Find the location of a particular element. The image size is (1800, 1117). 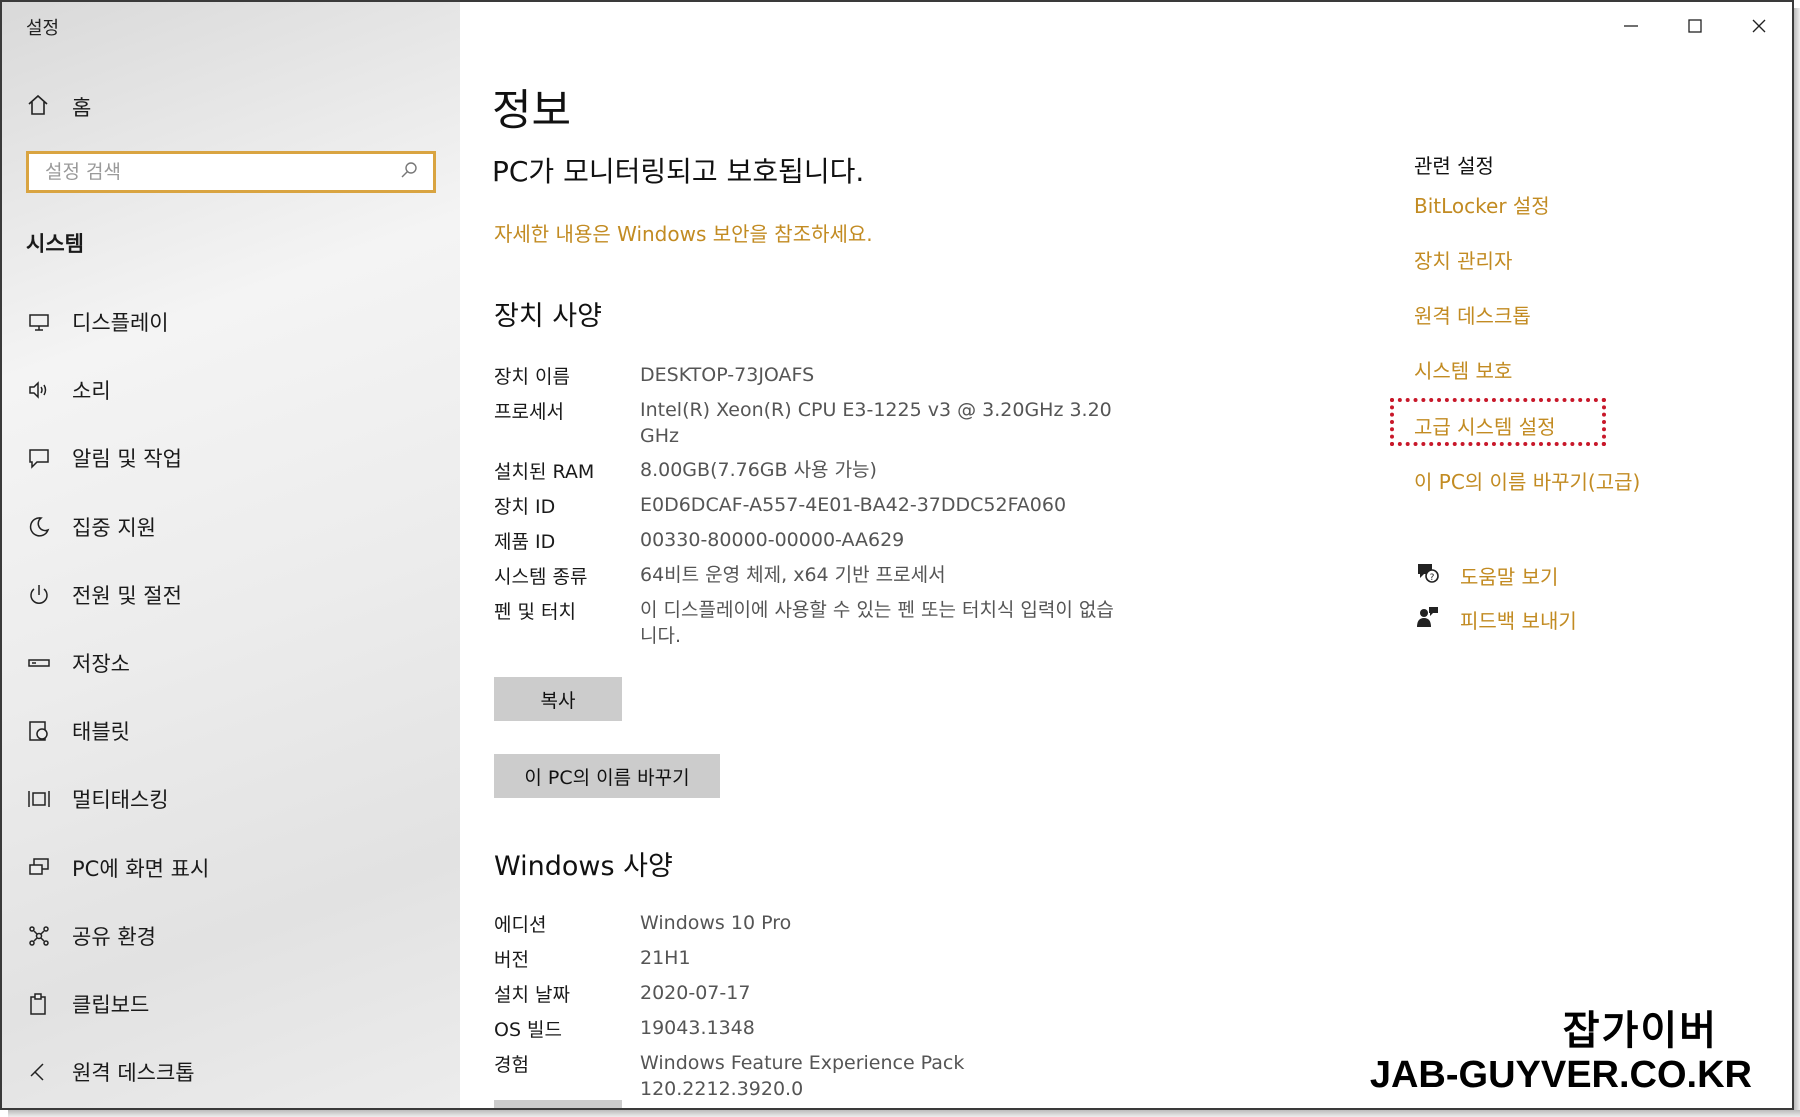

close-button is located at coordinates (1759, 28).